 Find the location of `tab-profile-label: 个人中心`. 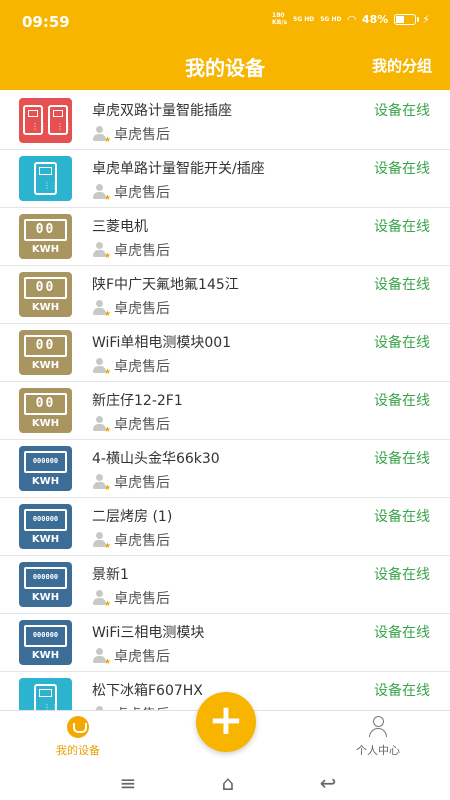

tab-profile-label: 个人中心 is located at coordinates (378, 750).